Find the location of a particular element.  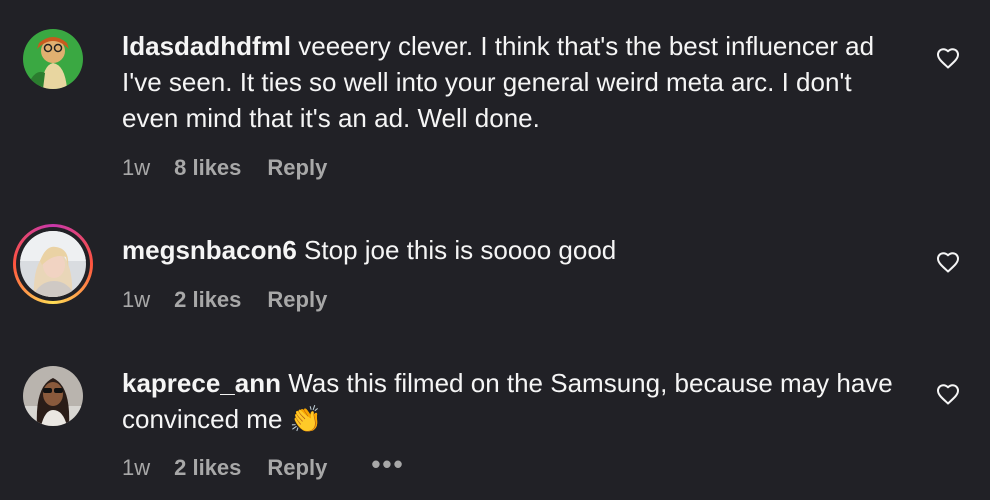

comment-meta: 1w 2 likes Reply is located at coordinates (224, 300).